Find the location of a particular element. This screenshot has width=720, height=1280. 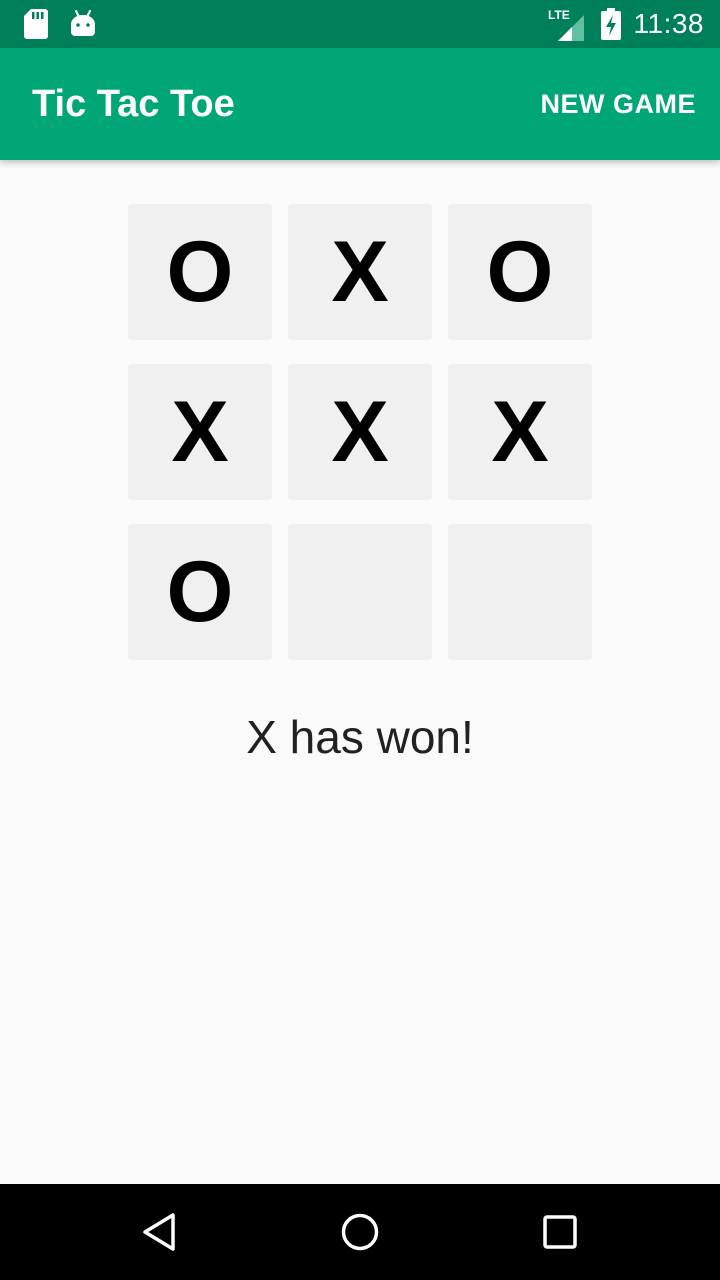

board-cell-5: X is located at coordinates (360, 432).